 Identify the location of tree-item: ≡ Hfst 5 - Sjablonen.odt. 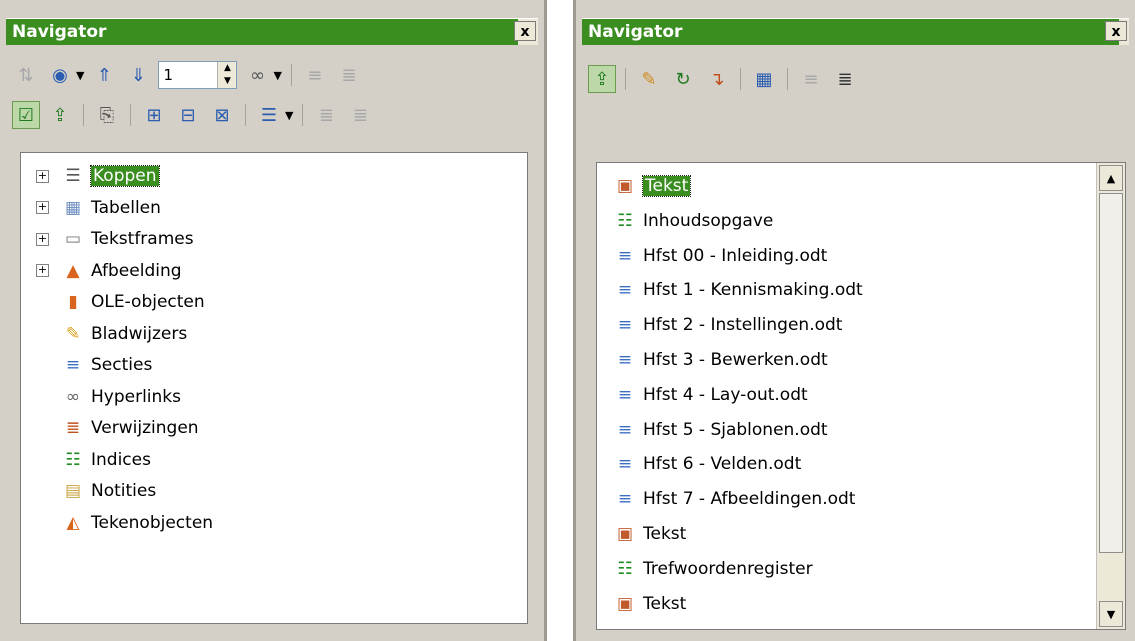
(712, 430).